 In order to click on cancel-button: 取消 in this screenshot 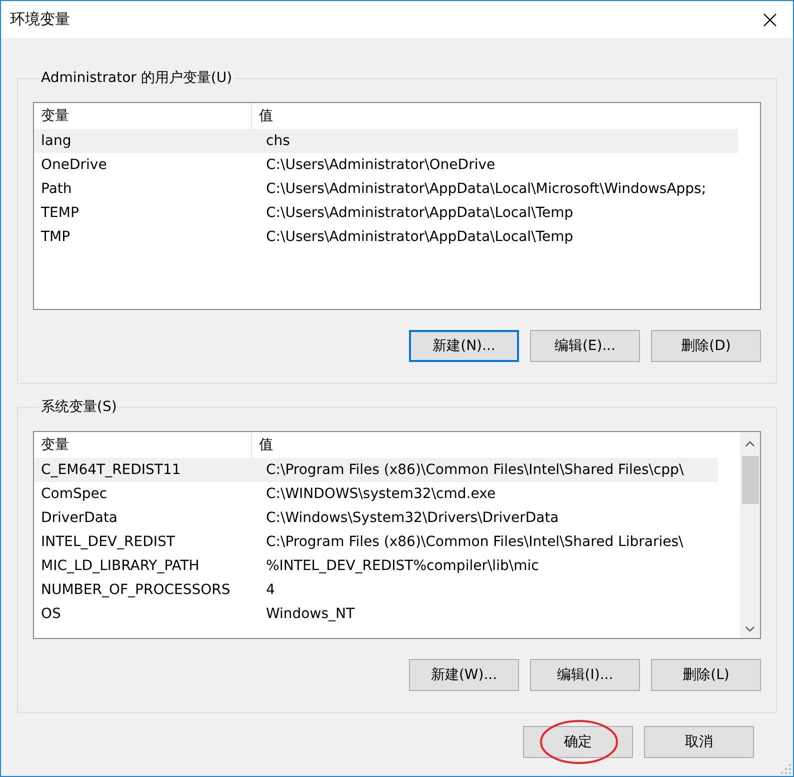, I will do `click(699, 742)`.